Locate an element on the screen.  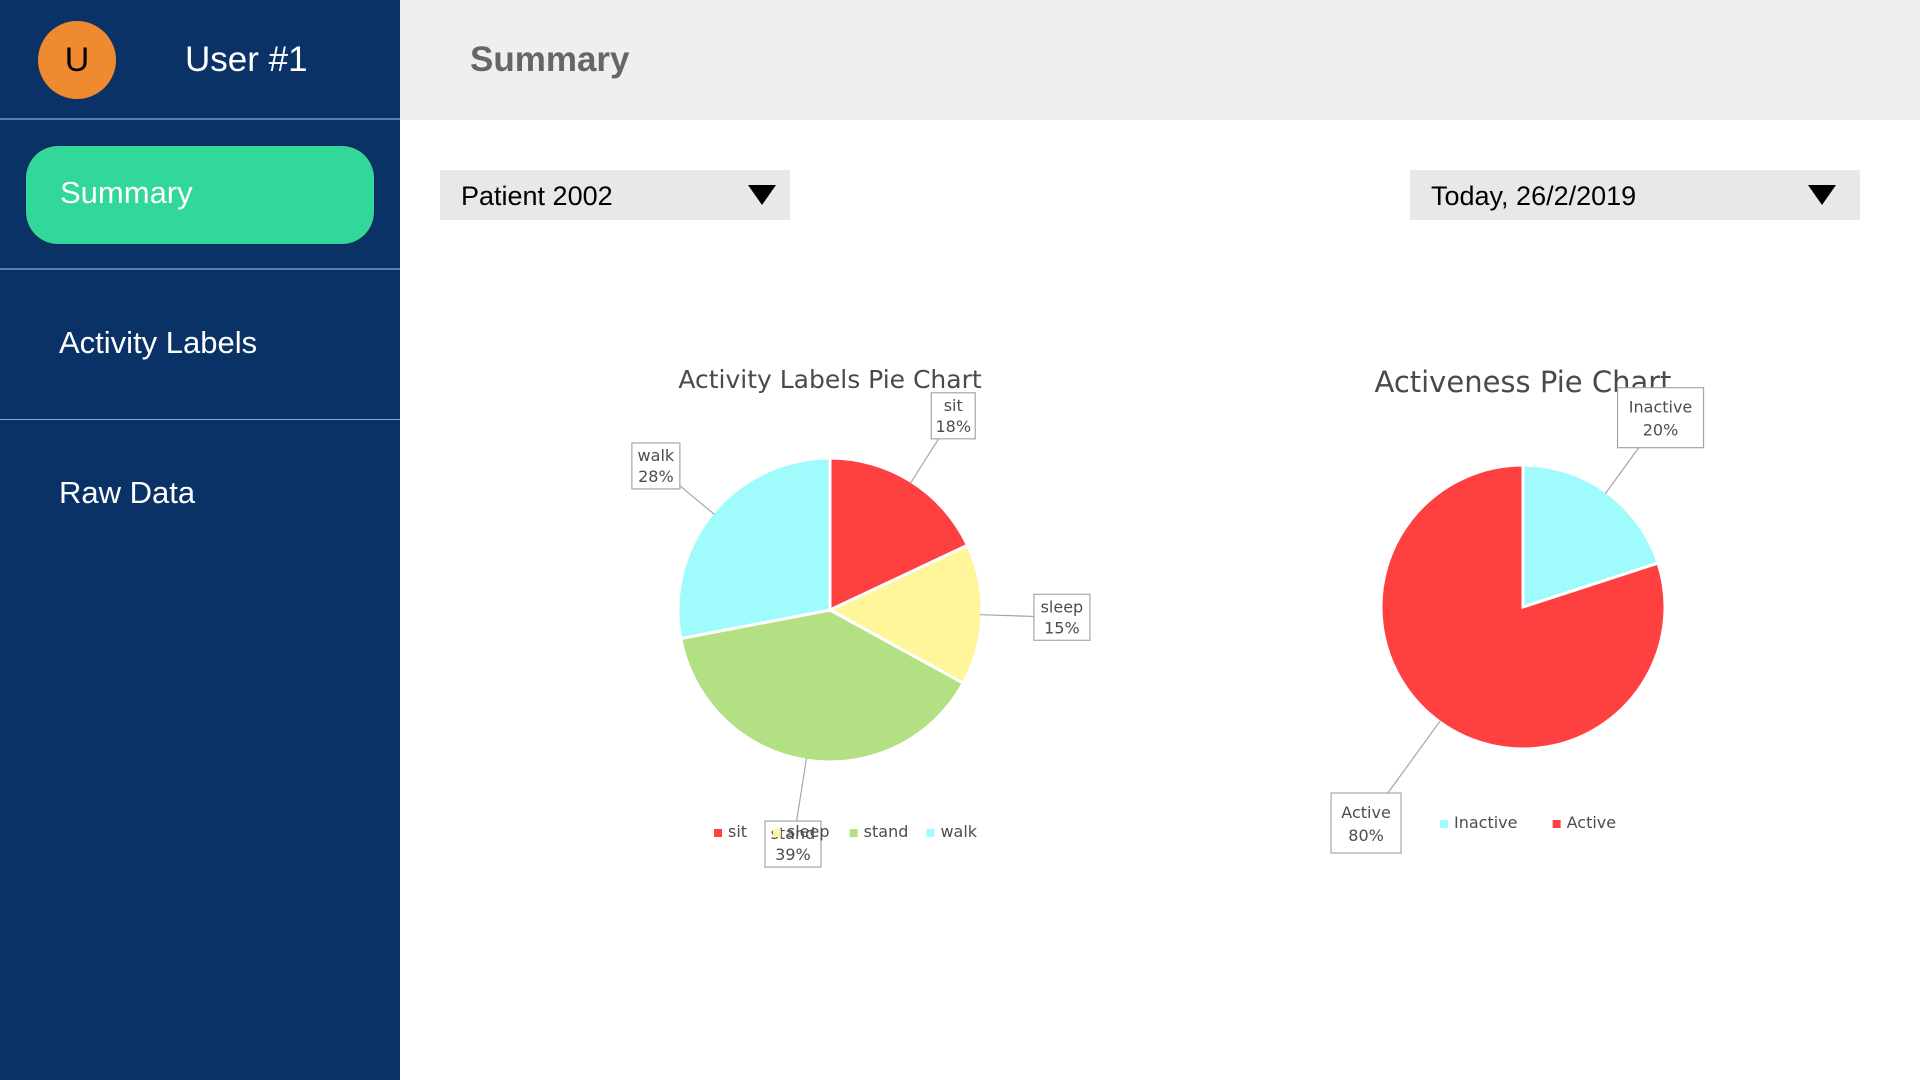
data-label-inactive: Inactive 20% is located at coordinates (1654, 441).